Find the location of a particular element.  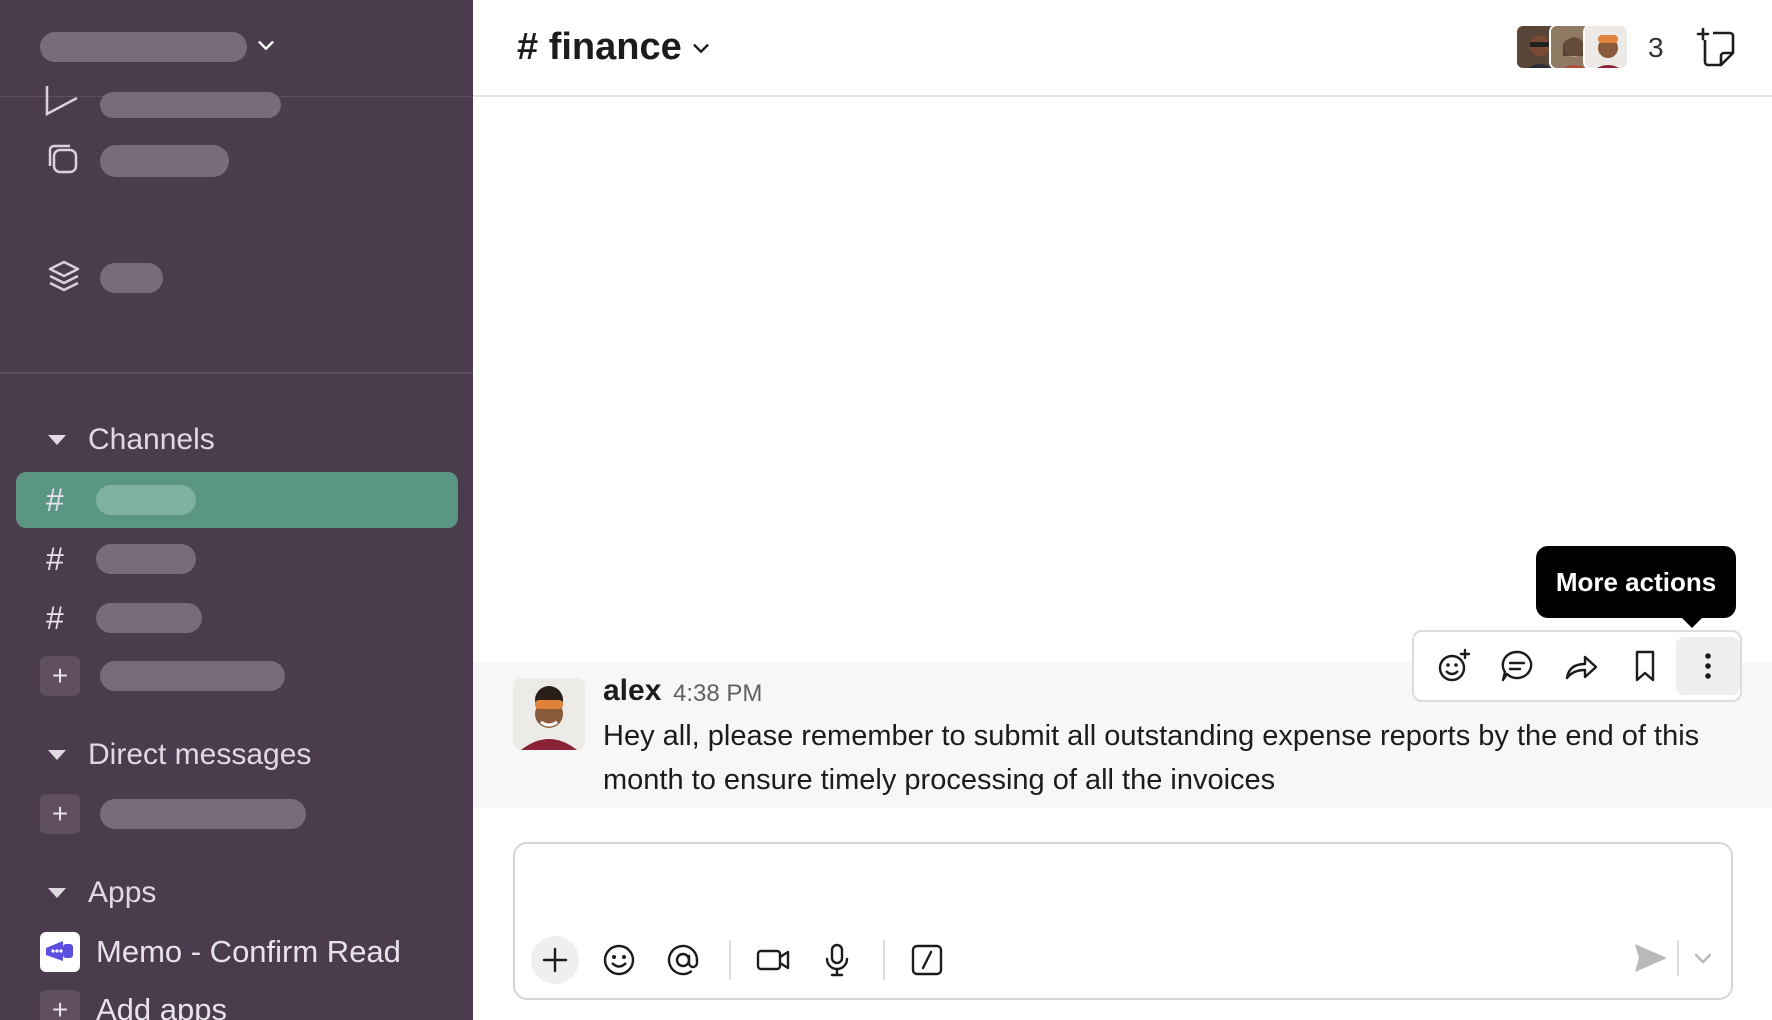

record-audio-button is located at coordinates (837, 960).